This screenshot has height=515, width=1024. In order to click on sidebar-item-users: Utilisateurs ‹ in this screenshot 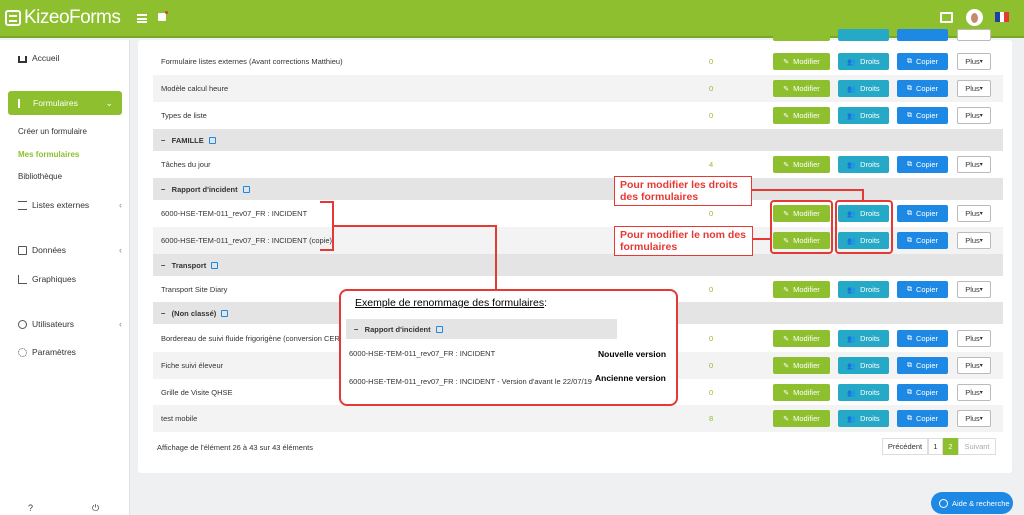, I will do `click(70, 324)`.